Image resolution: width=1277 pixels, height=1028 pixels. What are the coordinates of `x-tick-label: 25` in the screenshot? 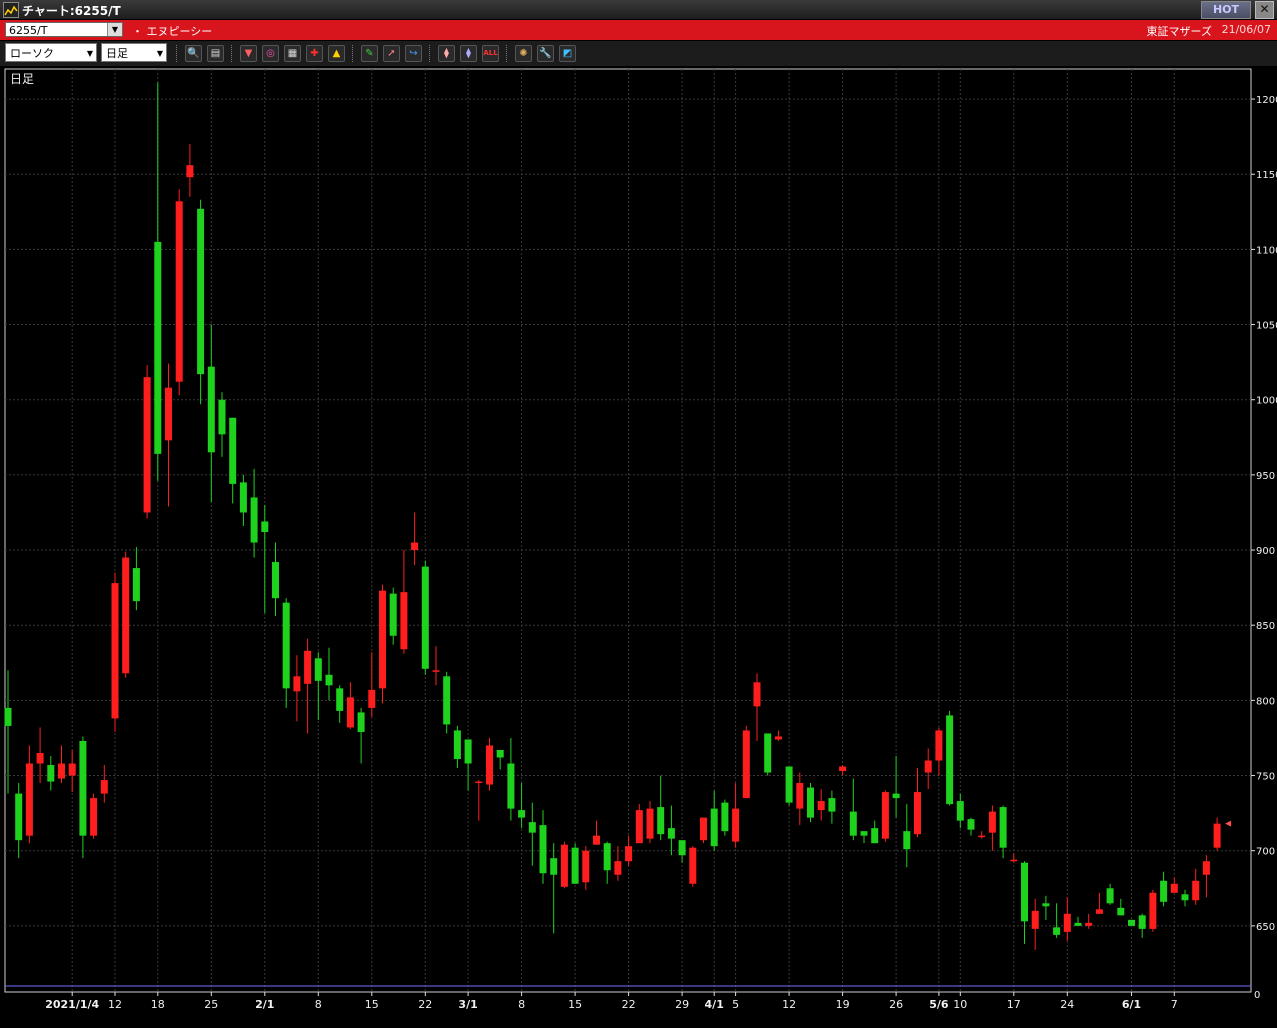 It's located at (211, 1004).